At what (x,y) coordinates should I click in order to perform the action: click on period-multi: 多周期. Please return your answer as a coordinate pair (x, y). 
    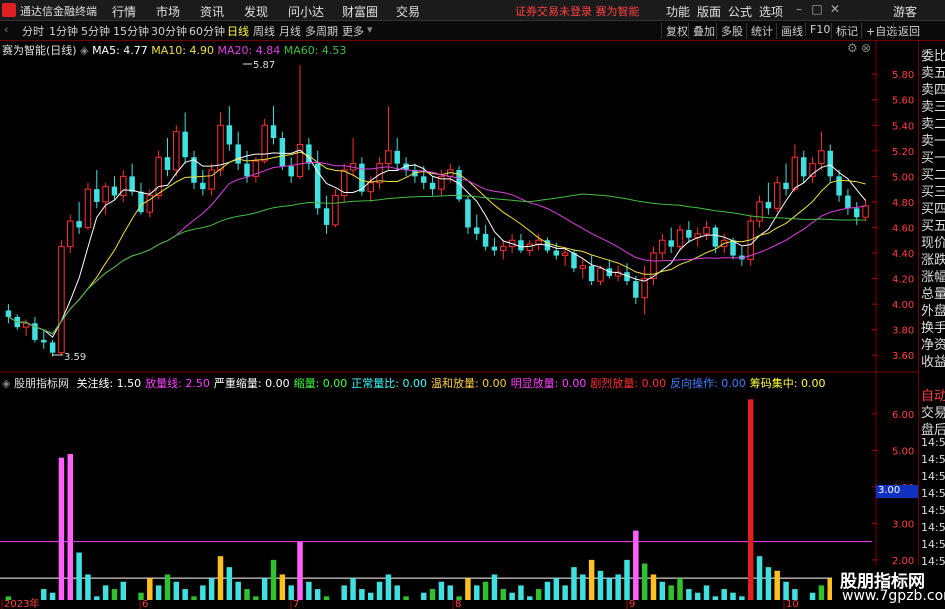
    Looking at the image, I should click on (321, 31).